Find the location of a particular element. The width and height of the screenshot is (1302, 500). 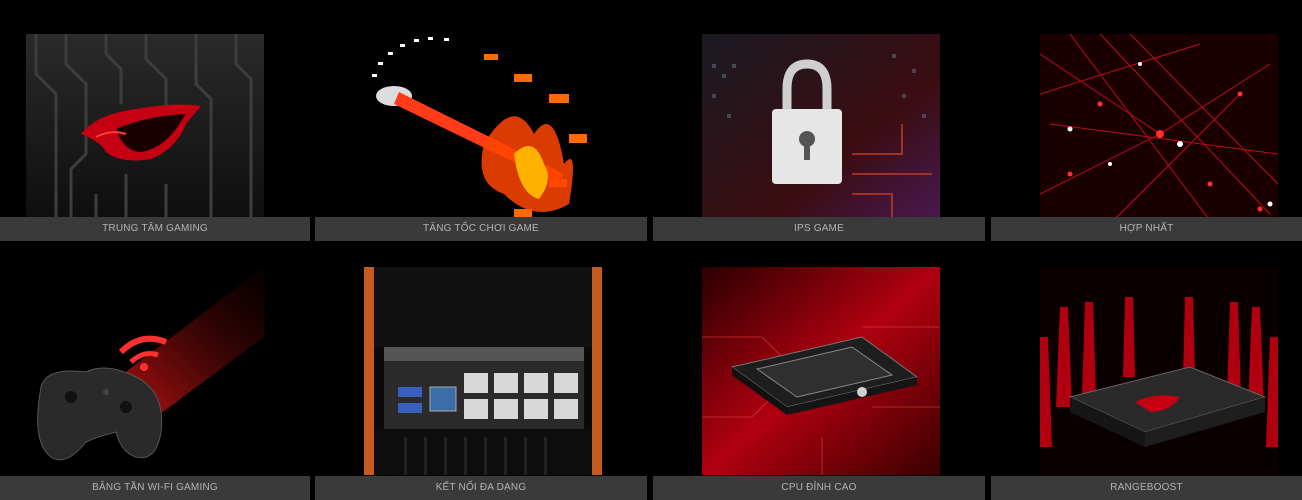

feature-tile-game-ips: IPS GAME is located at coordinates (819, 120).